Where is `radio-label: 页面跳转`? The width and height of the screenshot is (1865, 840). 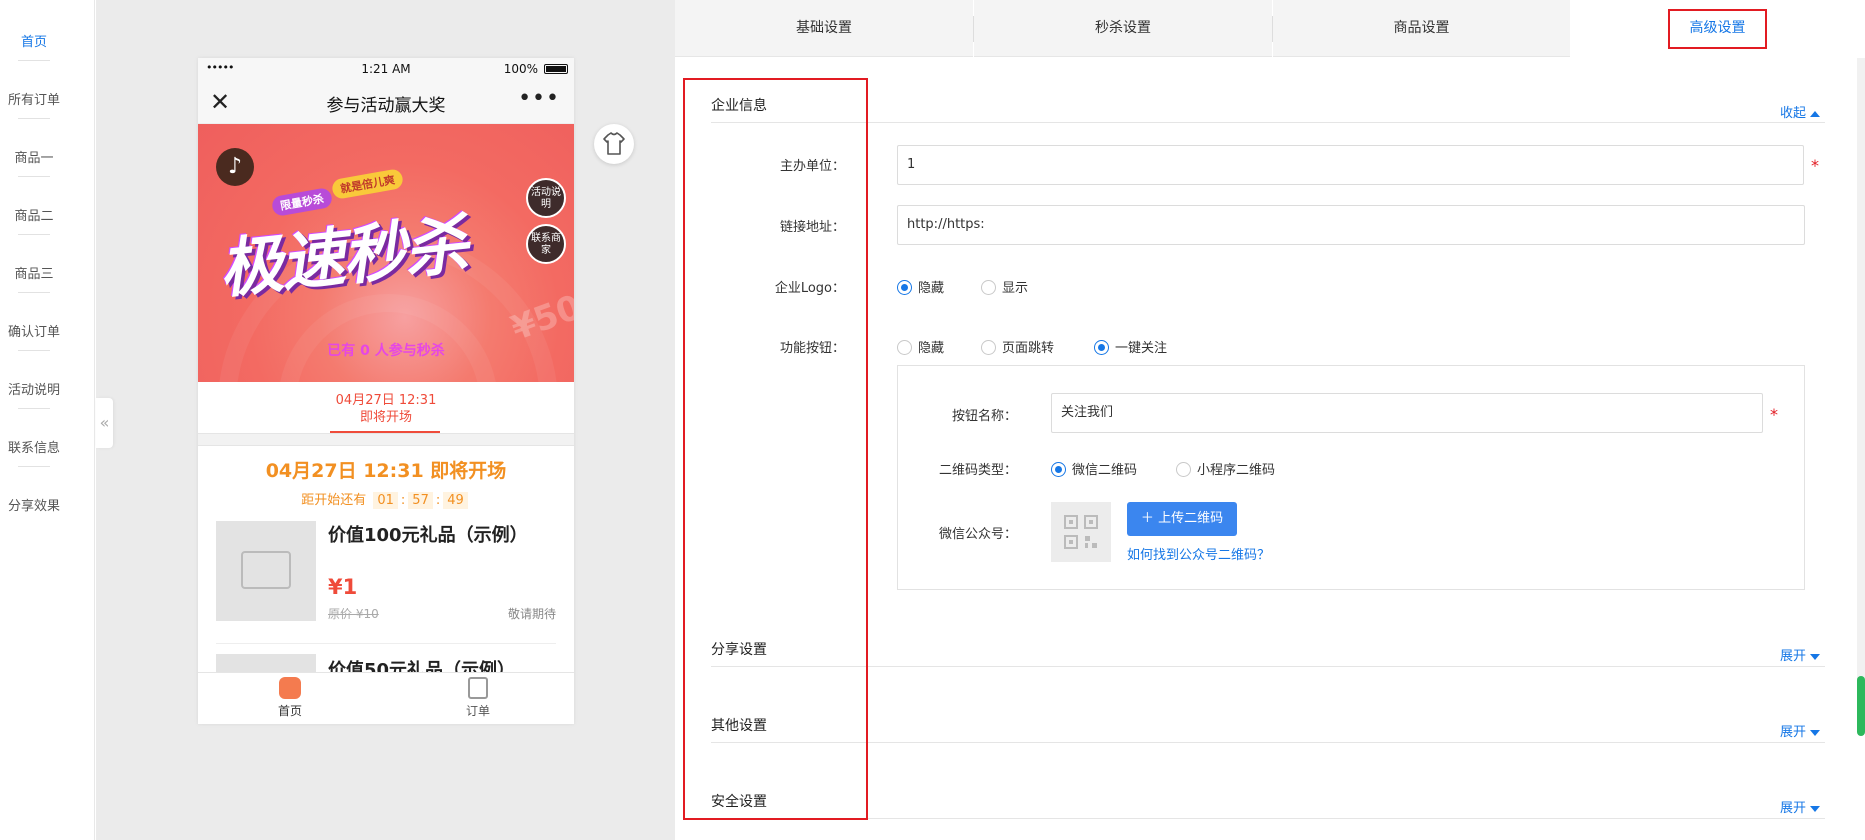 radio-label: 页面跳转 is located at coordinates (1028, 348).